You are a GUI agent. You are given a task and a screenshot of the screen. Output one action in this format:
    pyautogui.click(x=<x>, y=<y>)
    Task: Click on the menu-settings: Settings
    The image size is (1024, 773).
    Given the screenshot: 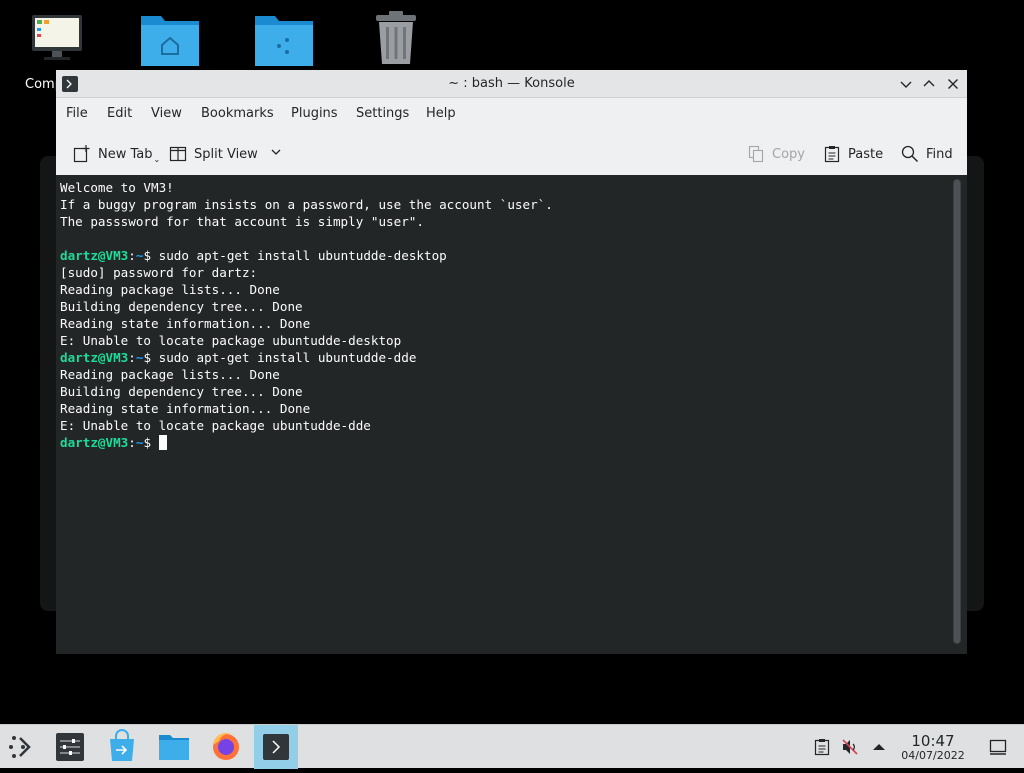 What is the action you would take?
    pyautogui.click(x=382, y=113)
    